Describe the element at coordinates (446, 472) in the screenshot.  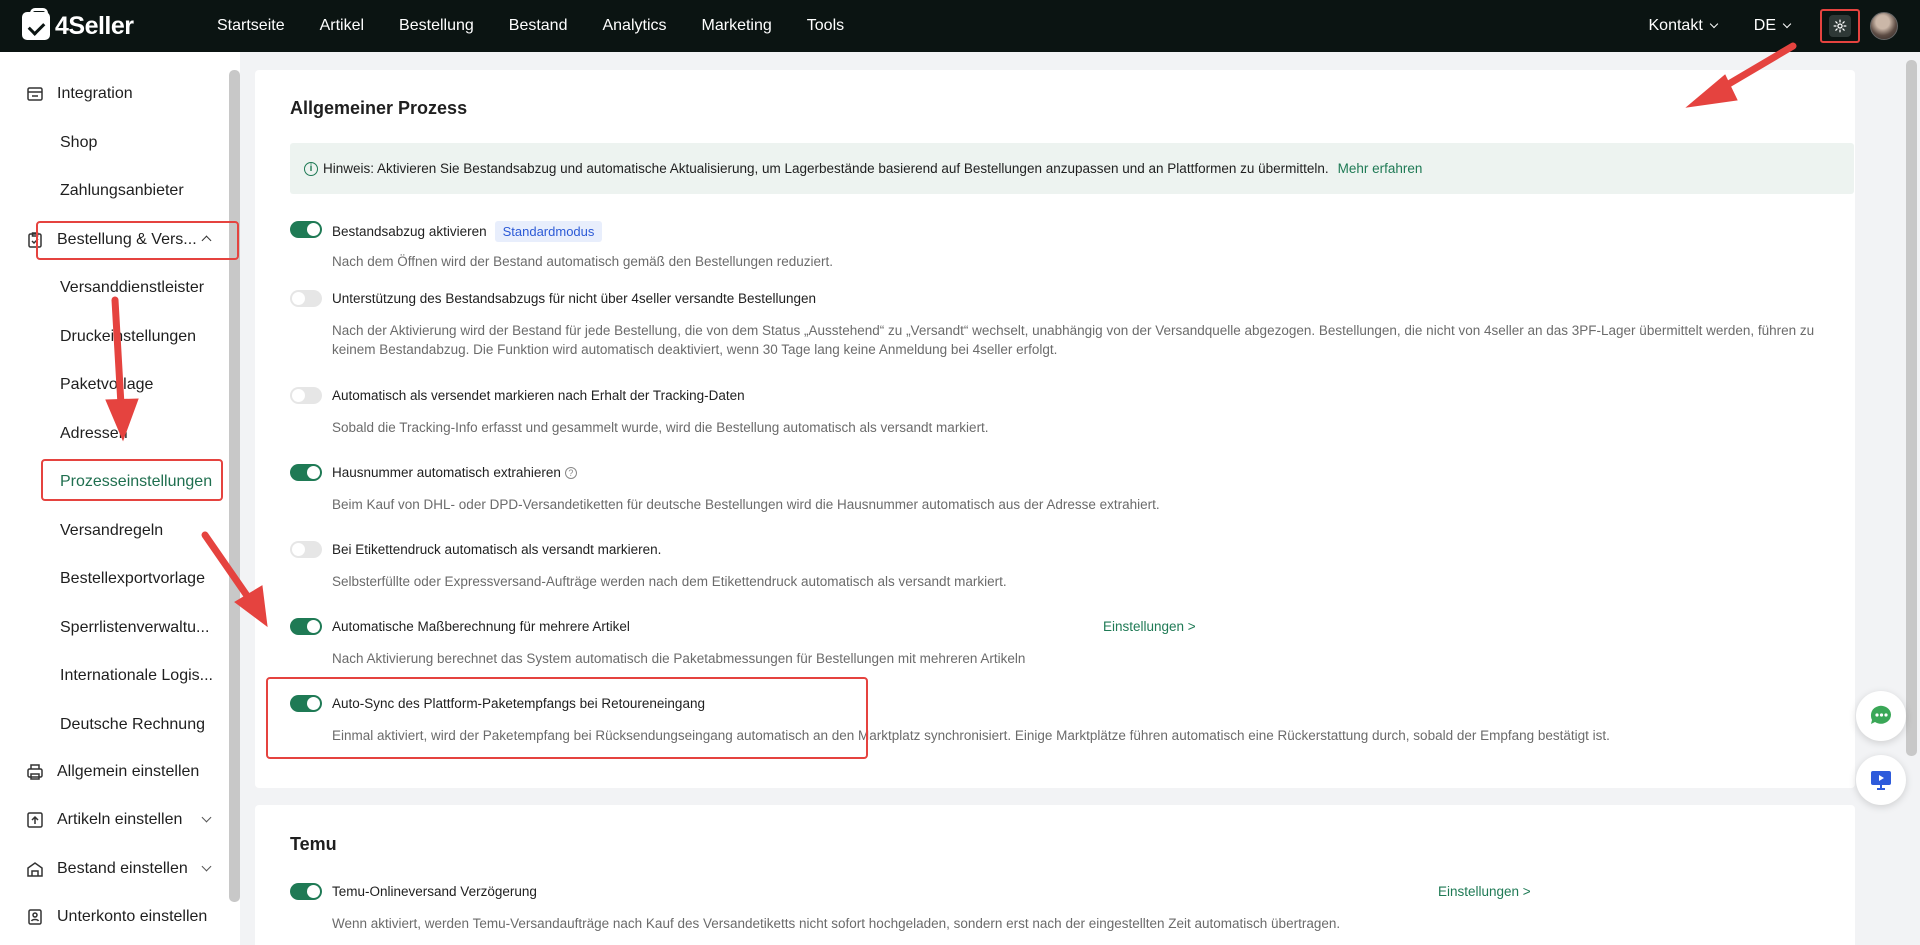
I see `setting-label: Hausnummer automatisch extrahieren` at that location.